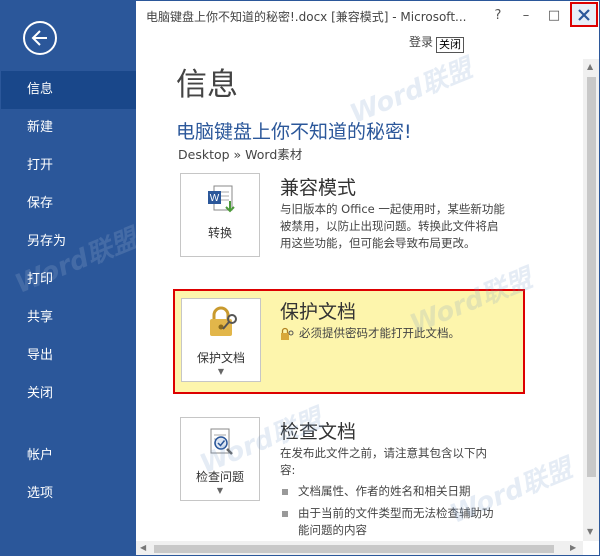 Image resolution: width=600 pixels, height=556 pixels. I want to click on nav-item-save: 保存, so click(68, 204).